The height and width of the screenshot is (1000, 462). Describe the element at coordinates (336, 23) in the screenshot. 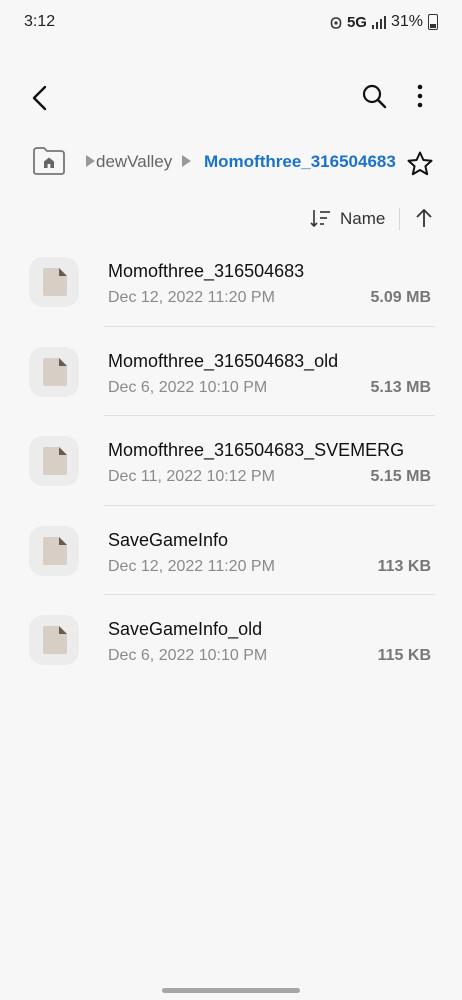

I see `alarm-icon` at that location.